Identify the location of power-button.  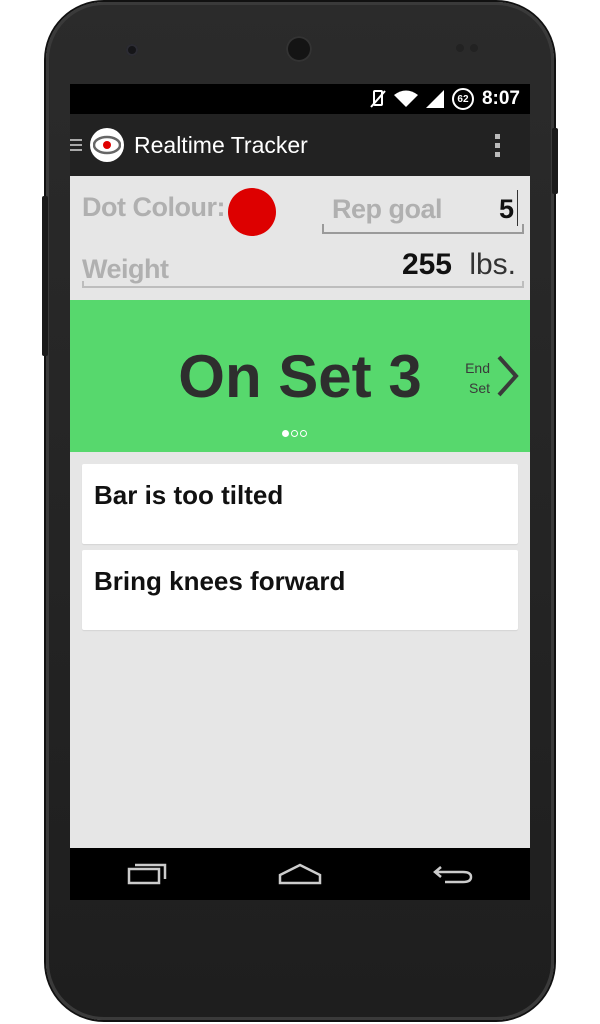
(555, 161).